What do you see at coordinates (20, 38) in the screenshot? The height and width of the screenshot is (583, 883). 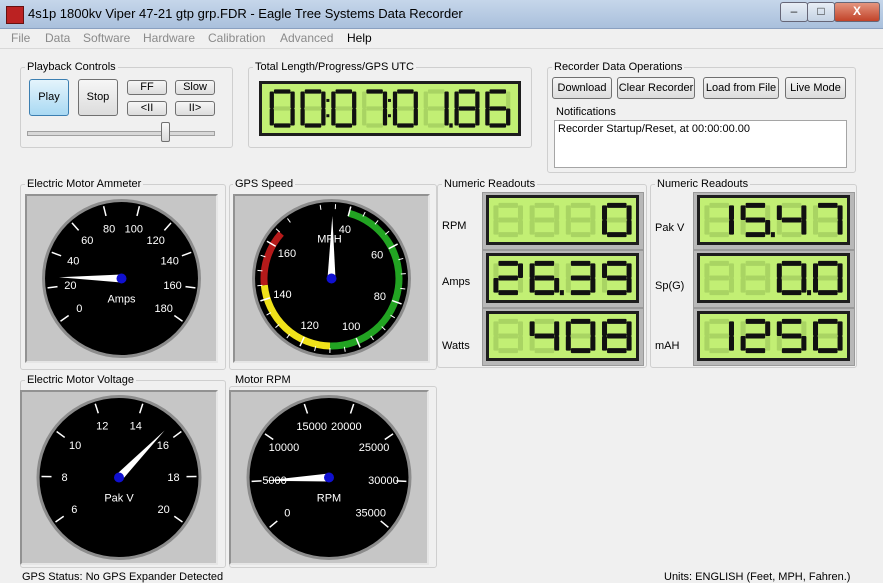 I see `menu-file: File` at bounding box center [20, 38].